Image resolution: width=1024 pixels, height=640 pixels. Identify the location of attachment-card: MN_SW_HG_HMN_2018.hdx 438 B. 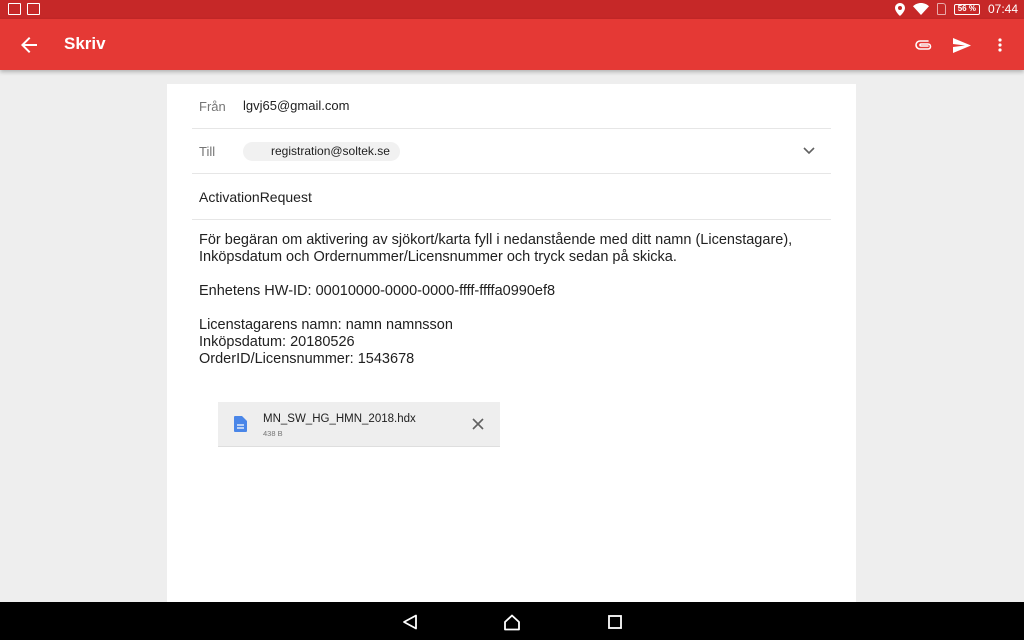
(359, 424).